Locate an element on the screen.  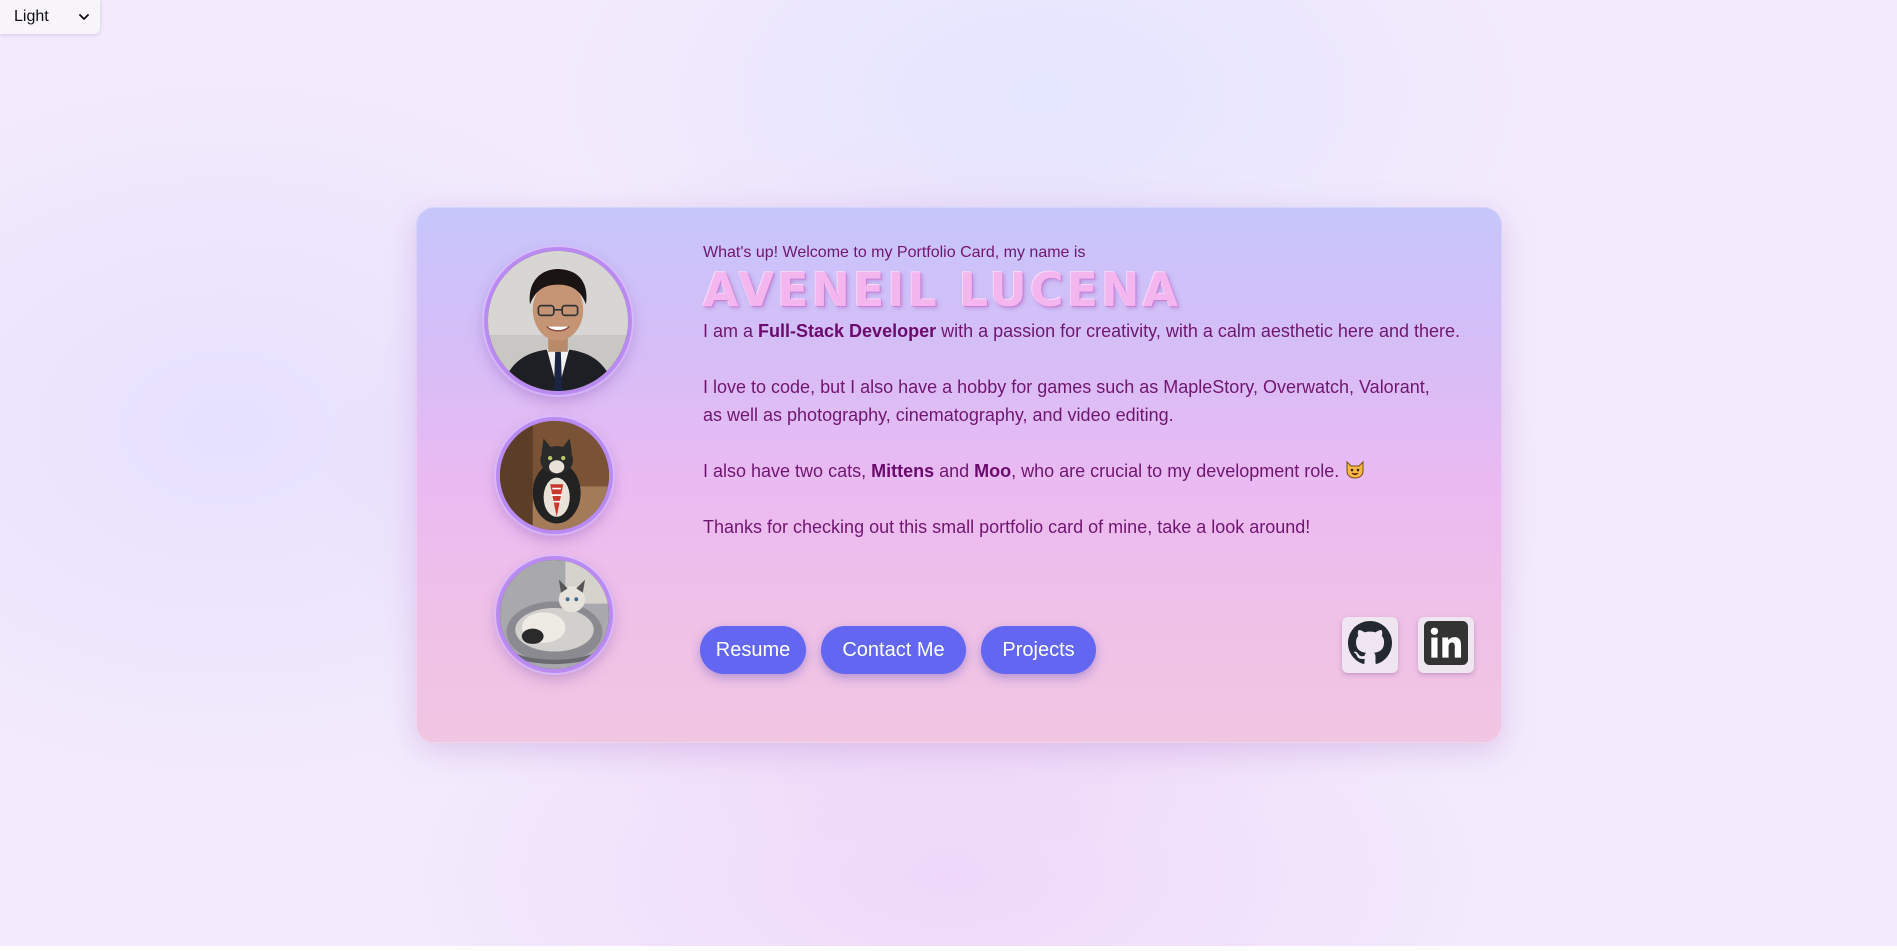
github-icon is located at coordinates (1370, 645).